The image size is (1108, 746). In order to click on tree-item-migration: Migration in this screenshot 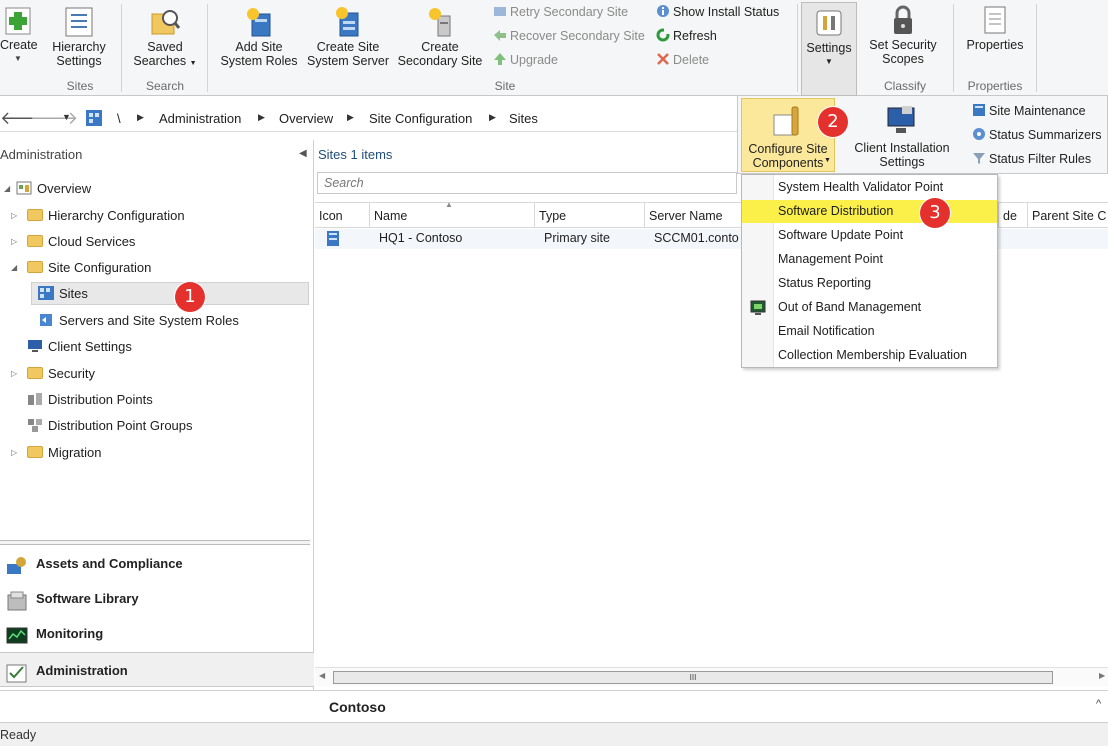, I will do `click(64, 453)`.